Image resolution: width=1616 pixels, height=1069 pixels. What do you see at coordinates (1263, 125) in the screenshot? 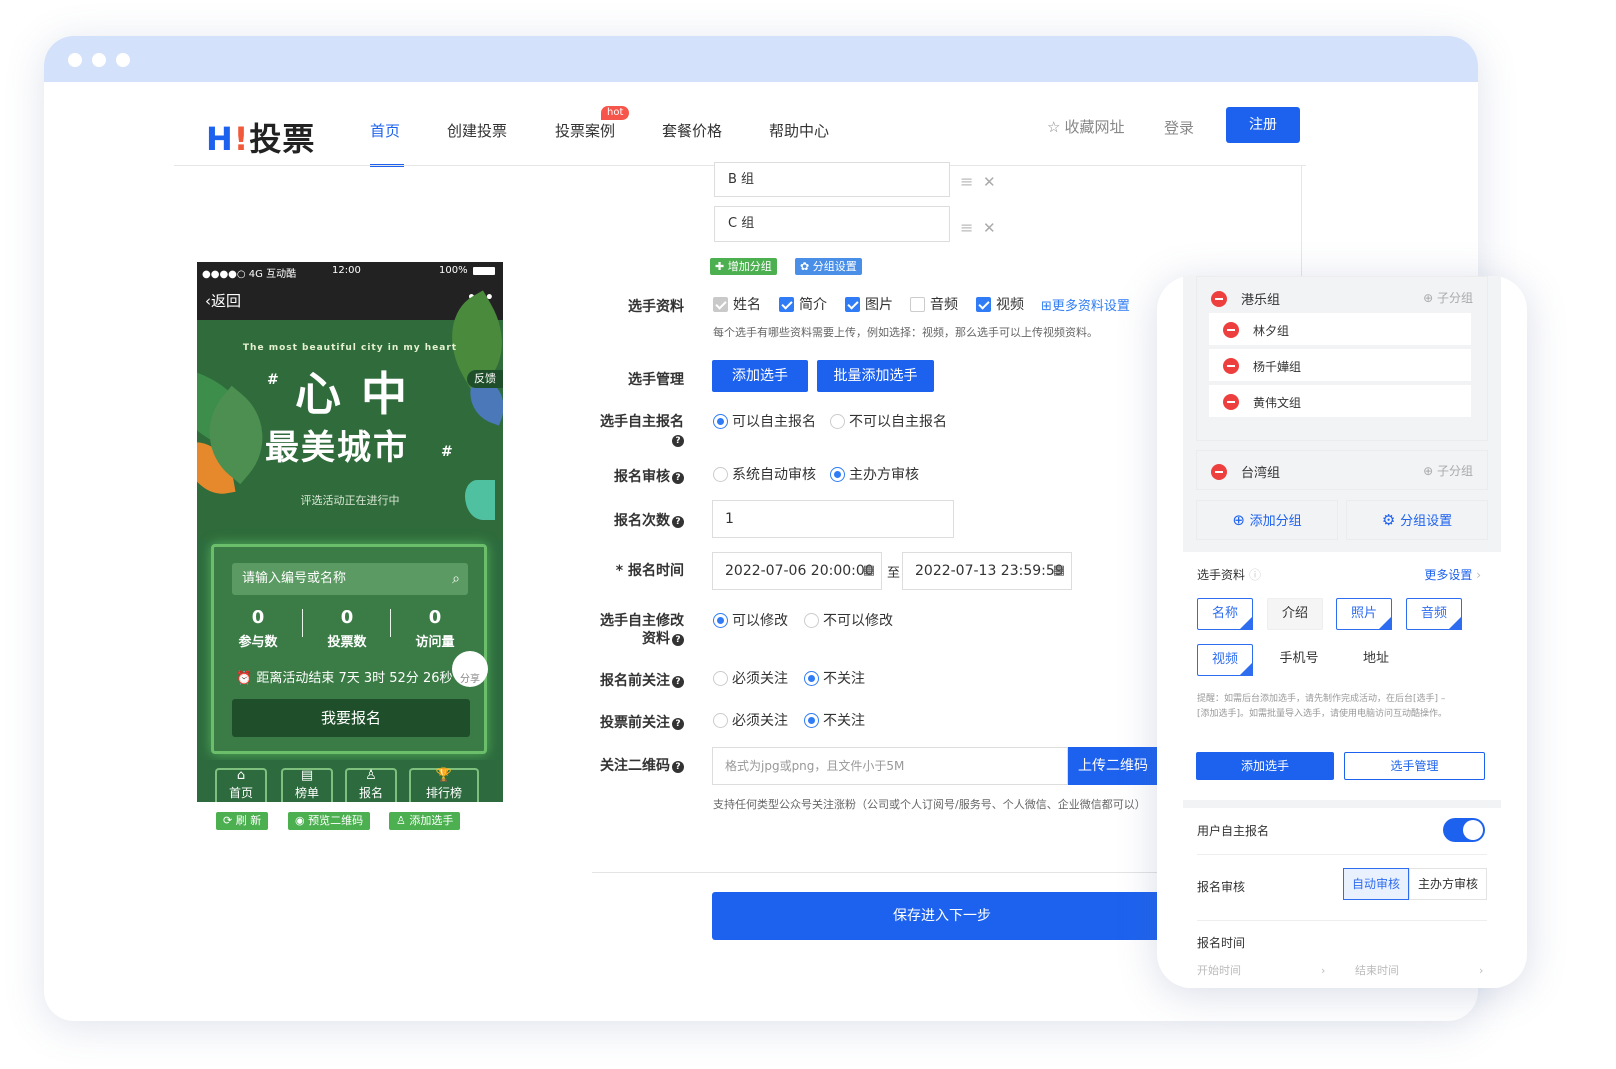
I see `register-button: 注册` at bounding box center [1263, 125].